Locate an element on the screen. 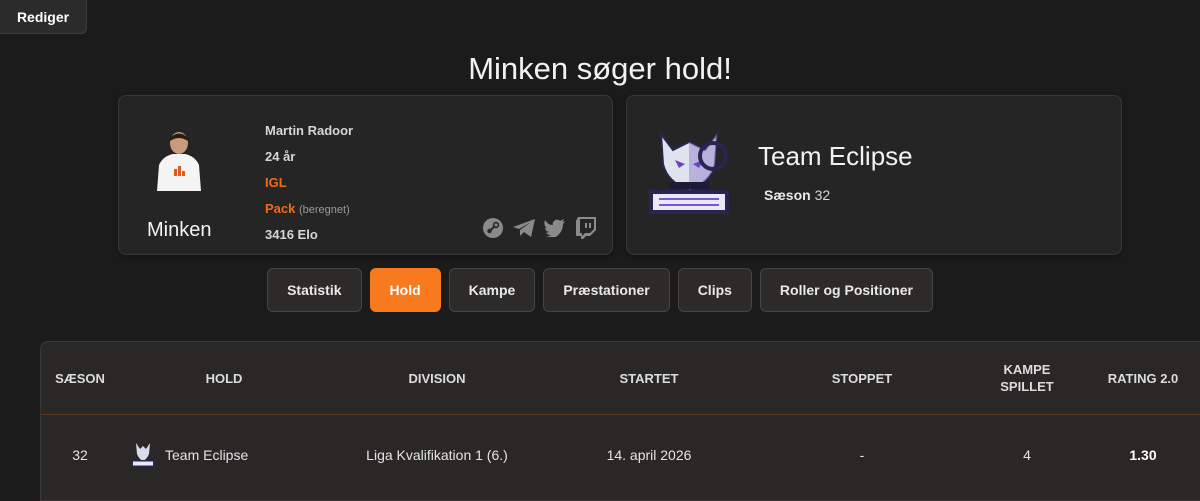 Image resolution: width=1200 pixels, height=501 pixels. tab-kampe: Kampe is located at coordinates (492, 290).